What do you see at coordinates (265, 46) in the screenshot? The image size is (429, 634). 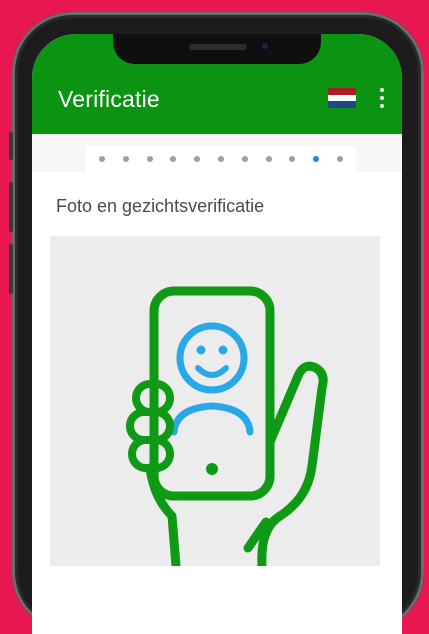 I see `front-camera` at bounding box center [265, 46].